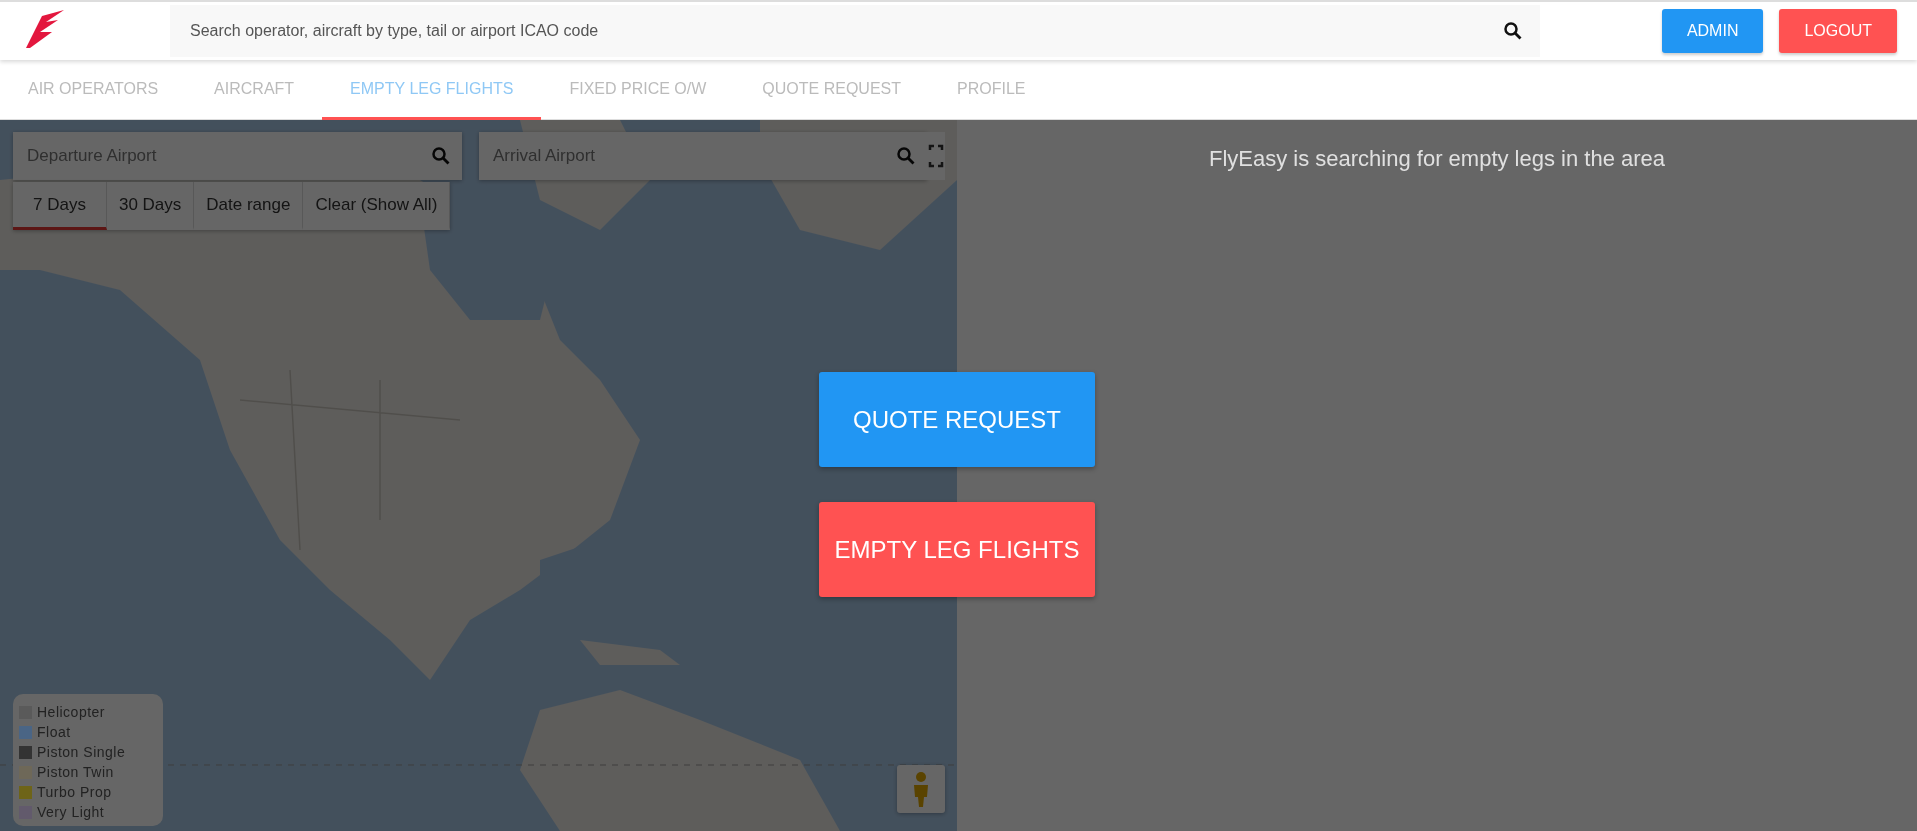  What do you see at coordinates (60, 206) in the screenshot?
I see `date-filter-tab: 7 Days` at bounding box center [60, 206].